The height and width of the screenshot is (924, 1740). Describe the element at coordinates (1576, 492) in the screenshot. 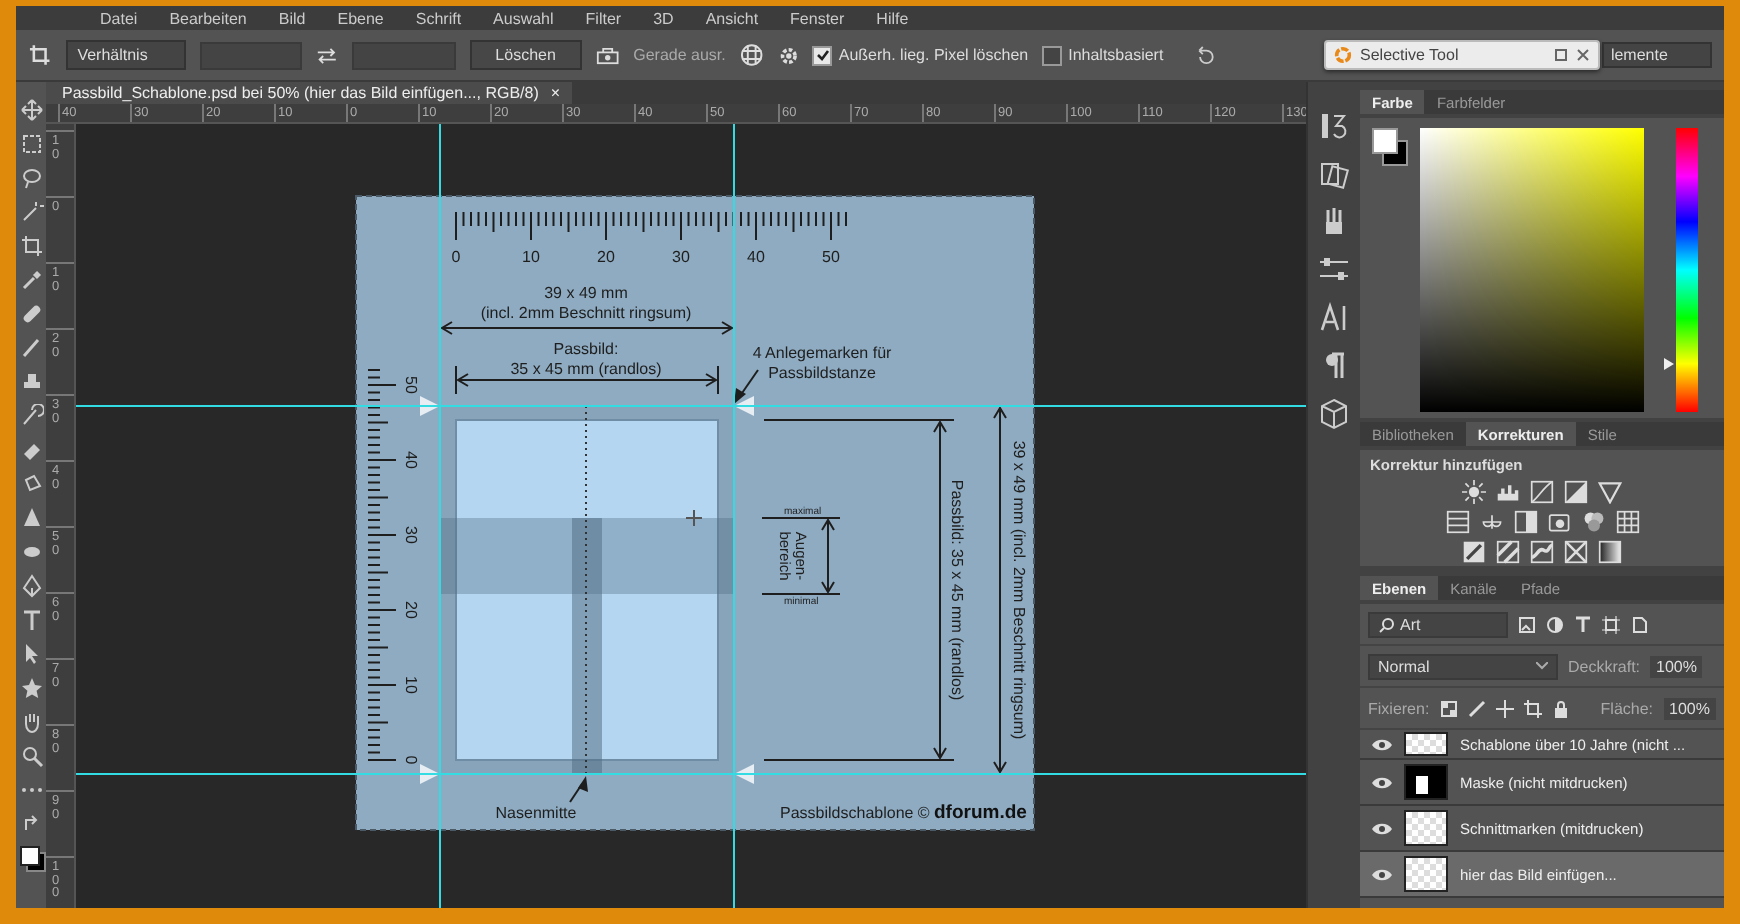

I see `exposure-icon` at that location.